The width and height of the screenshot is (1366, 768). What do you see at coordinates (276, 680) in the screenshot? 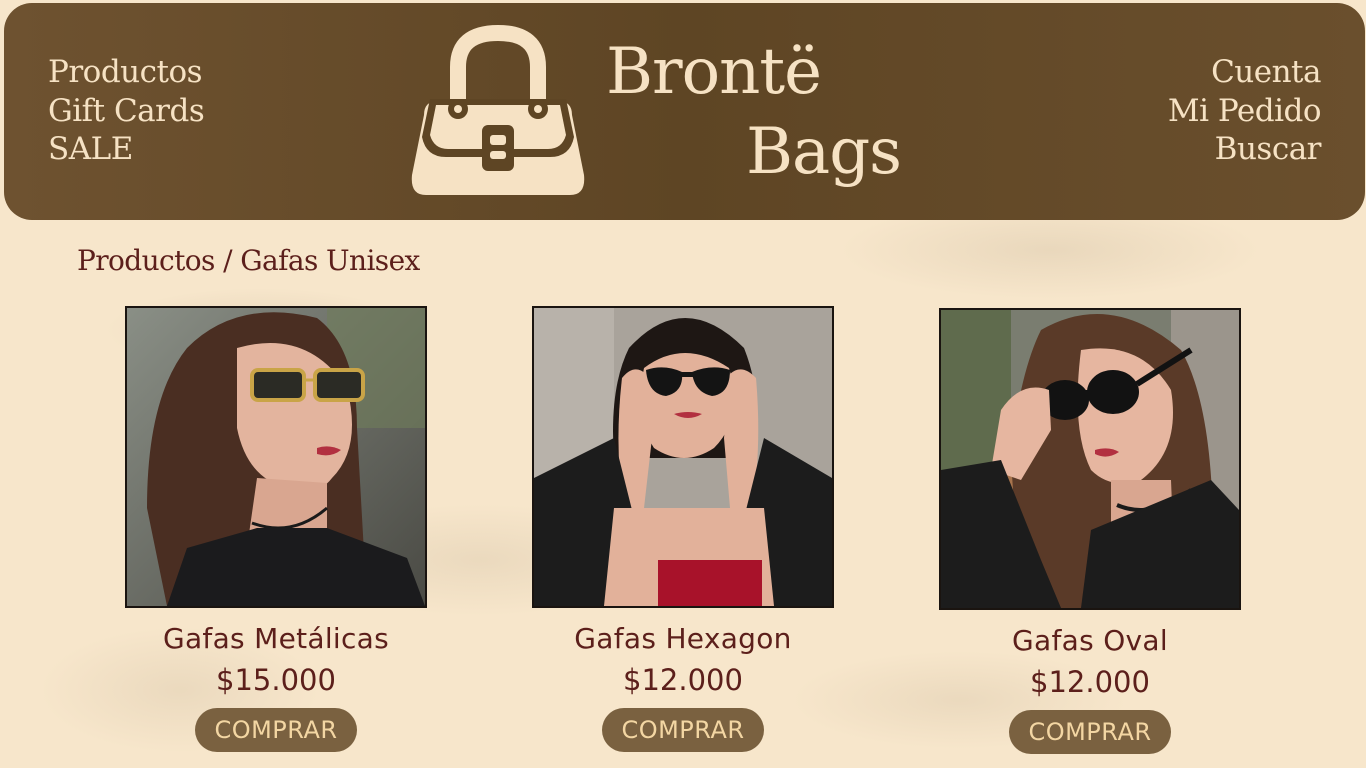
I see `product-price: $15.000` at bounding box center [276, 680].